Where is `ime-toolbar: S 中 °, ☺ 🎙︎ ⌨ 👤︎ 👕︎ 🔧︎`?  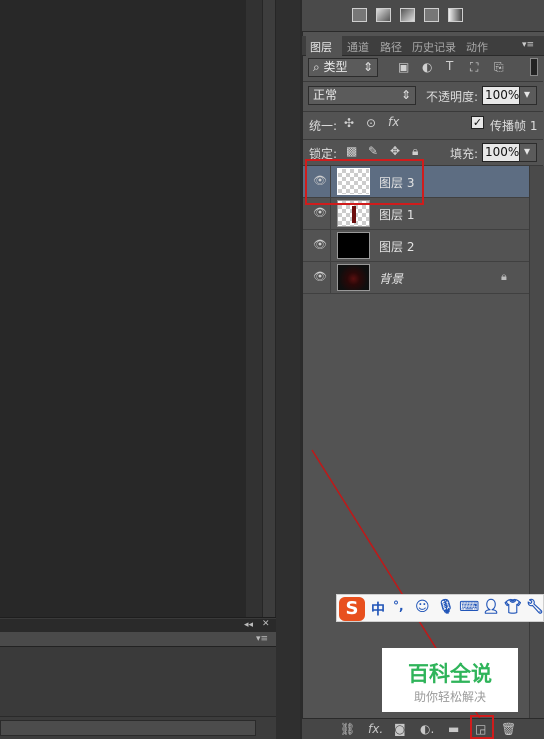 ime-toolbar: S 中 °, ☺ 🎙︎ ⌨ 👤︎ 👕︎ 🔧︎ is located at coordinates (440, 608).